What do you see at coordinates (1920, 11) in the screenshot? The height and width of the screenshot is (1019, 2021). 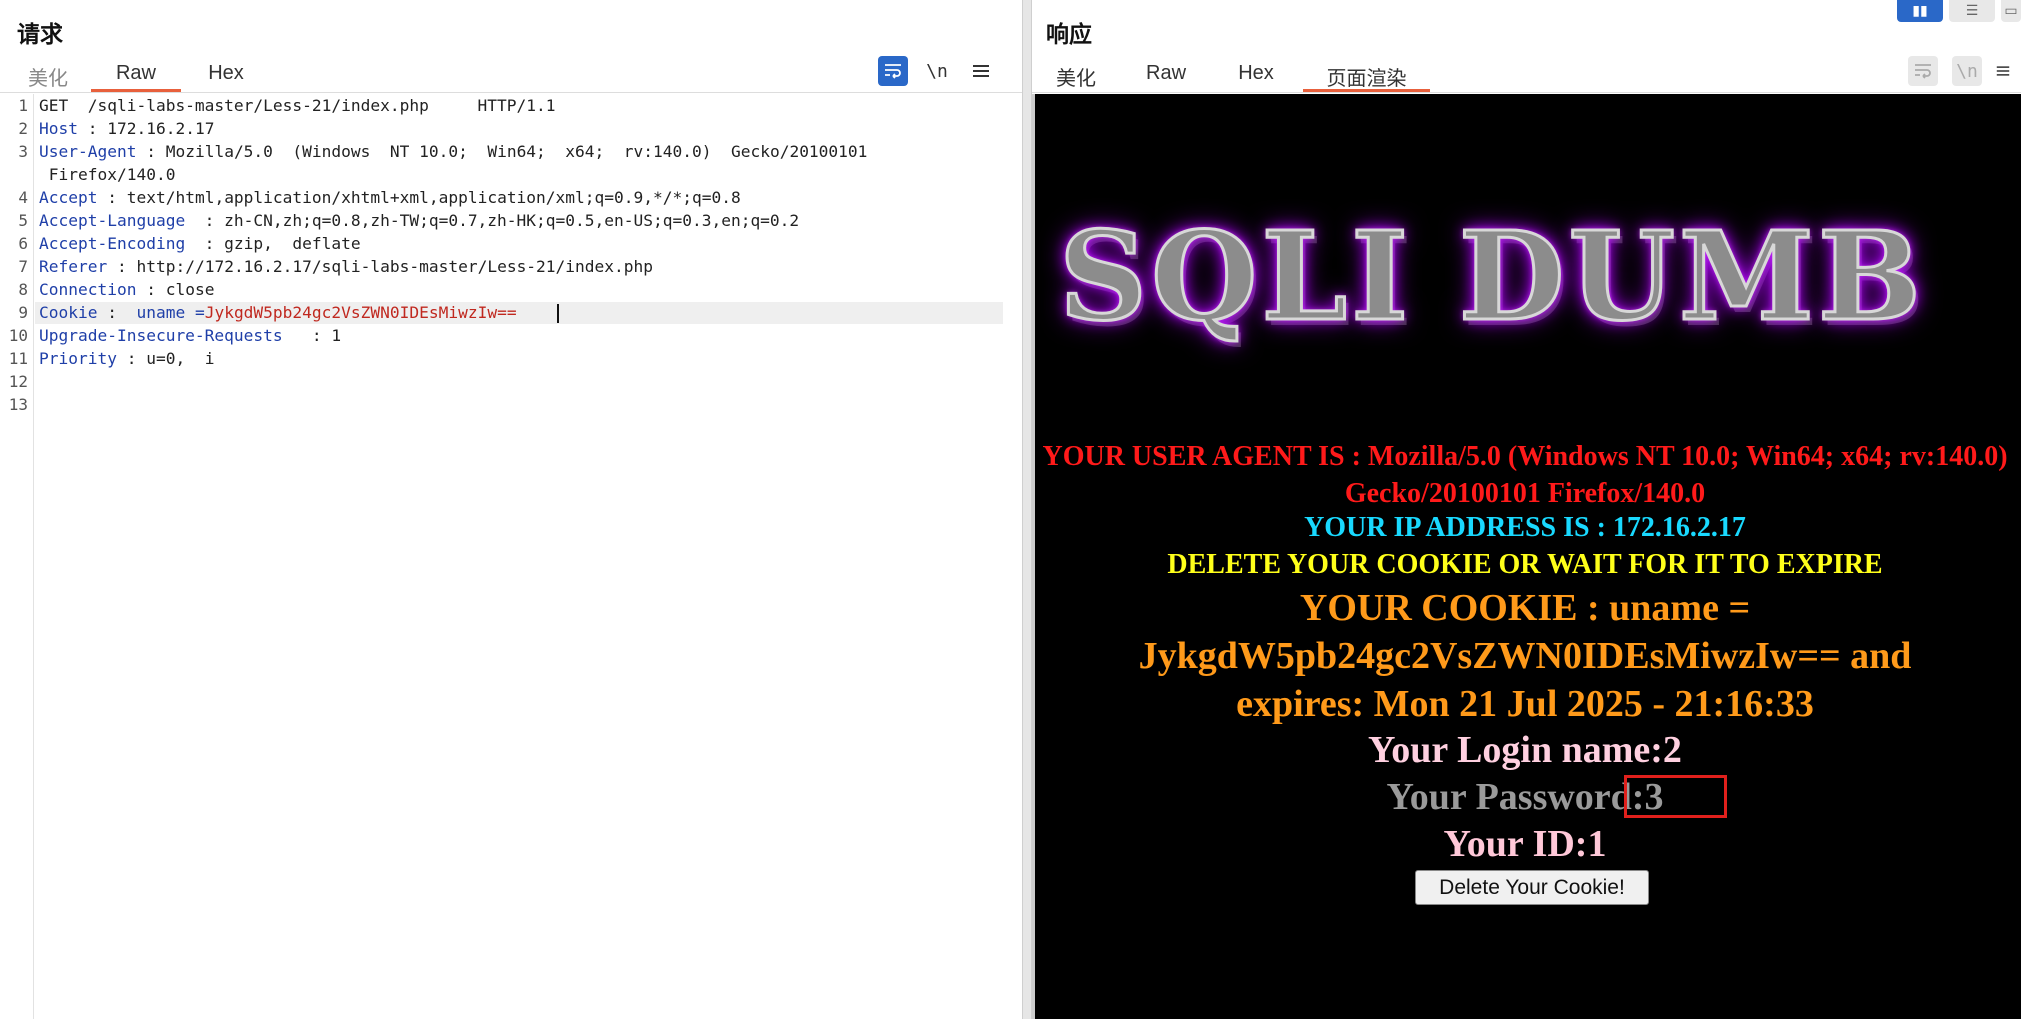 I see `split-horizontal-icon: ▮▮` at bounding box center [1920, 11].